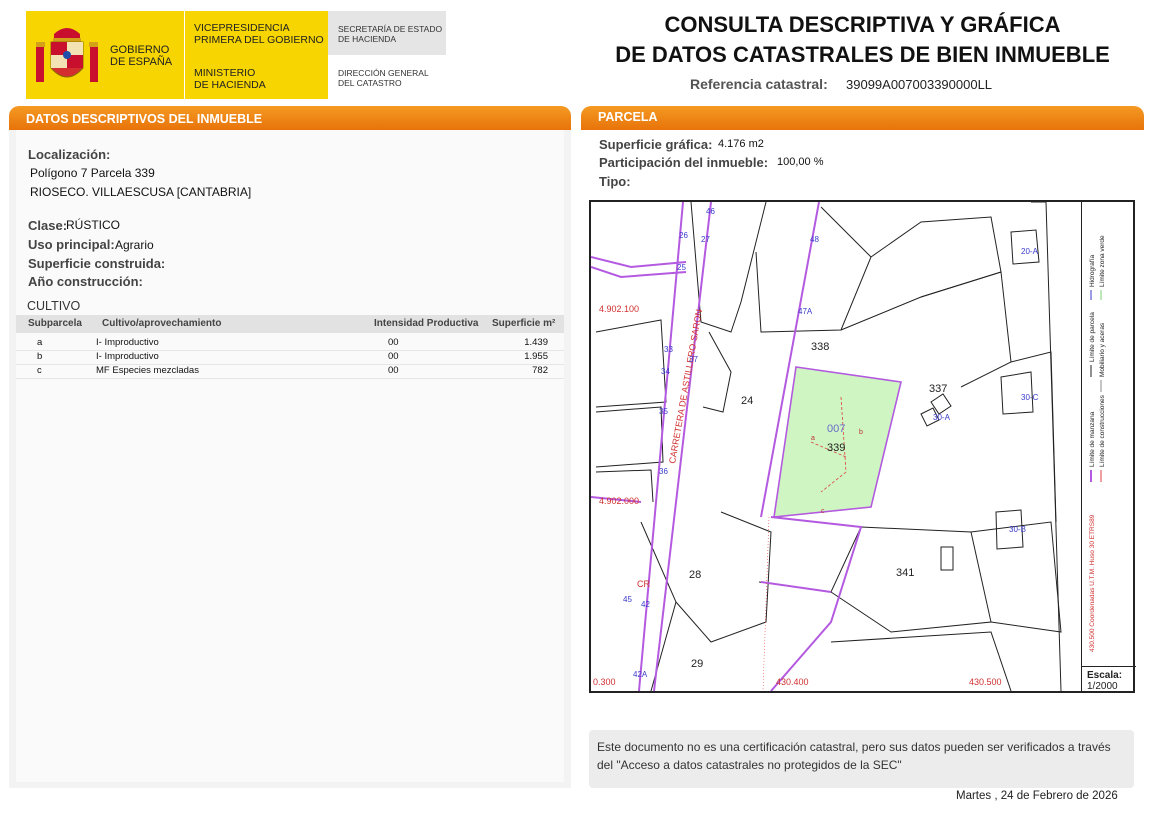 The height and width of the screenshot is (816, 1154). Describe the element at coordinates (1102, 686) in the screenshot. I see `scale-value: 1/2000` at that location.